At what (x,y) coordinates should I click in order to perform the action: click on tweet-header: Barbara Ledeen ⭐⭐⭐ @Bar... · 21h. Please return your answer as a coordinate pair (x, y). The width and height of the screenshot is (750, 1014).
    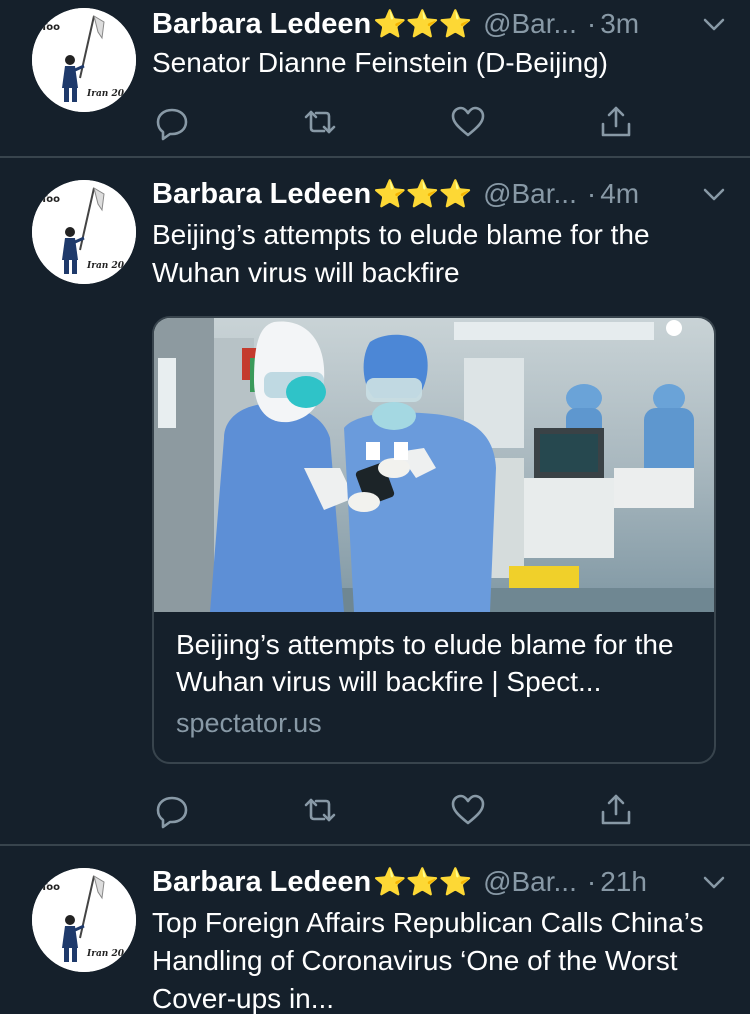
    Looking at the image, I should click on (441, 882).